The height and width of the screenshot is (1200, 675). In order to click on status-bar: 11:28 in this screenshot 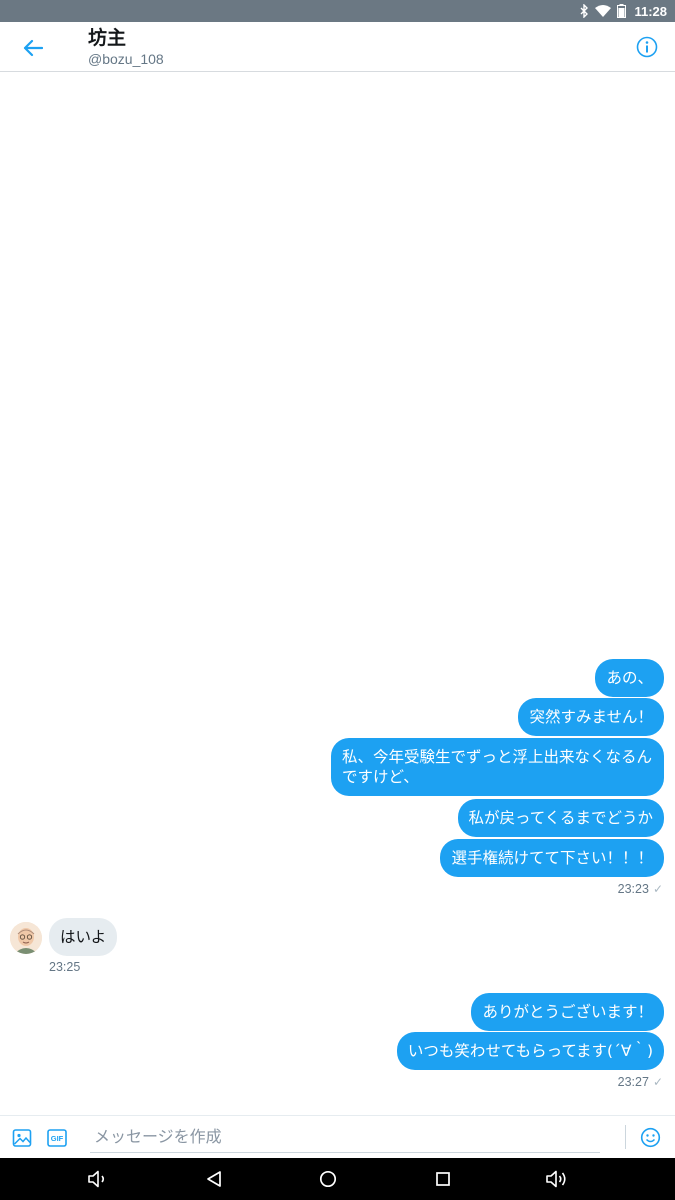, I will do `click(337, 11)`.